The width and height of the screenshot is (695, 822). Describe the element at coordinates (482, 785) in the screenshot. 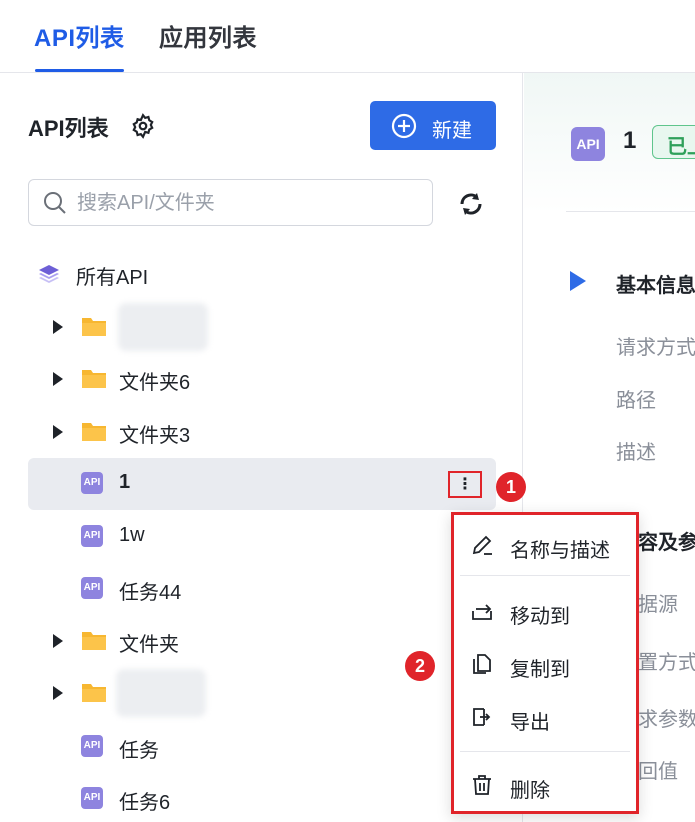

I see `delete-icon` at that location.